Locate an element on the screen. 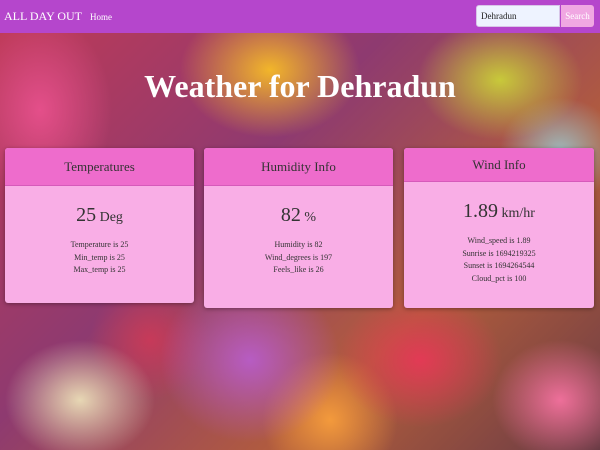 This screenshot has width=600, height=450. sunset-line: Sunset is 1694264544 is located at coordinates (499, 265).